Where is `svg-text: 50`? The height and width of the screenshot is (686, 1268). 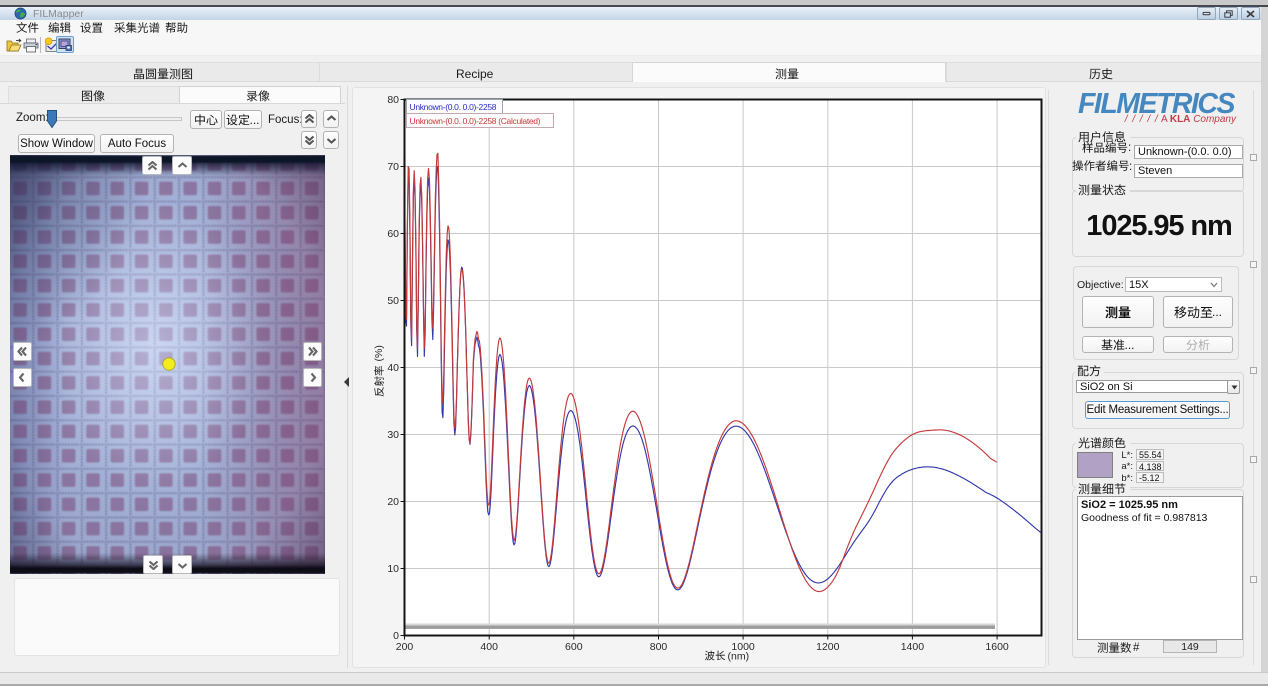 svg-text: 50 is located at coordinates (393, 301).